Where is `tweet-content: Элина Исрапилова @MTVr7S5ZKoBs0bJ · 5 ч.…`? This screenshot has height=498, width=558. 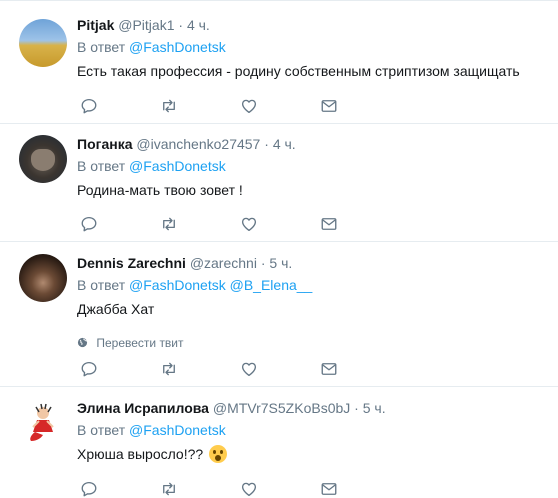 tweet-content: Элина Исрапилова @MTVr7S5ZKoBs0bJ · 5 ч.… is located at coordinates (312, 431).